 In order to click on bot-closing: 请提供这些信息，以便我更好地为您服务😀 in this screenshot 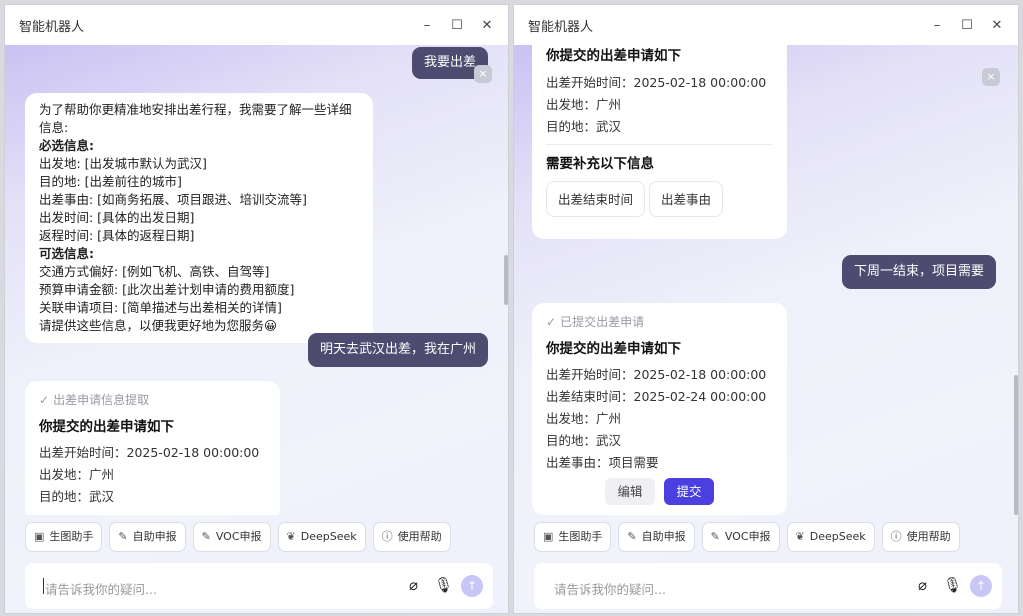, I will do `click(158, 325)`.